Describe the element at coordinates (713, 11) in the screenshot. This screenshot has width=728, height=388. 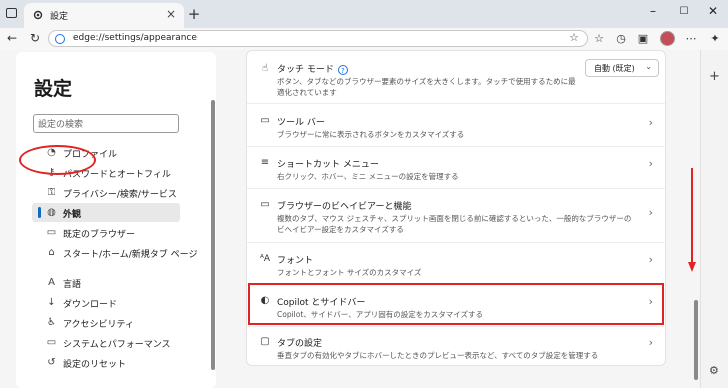
I see `close-window-button: ✕` at that location.